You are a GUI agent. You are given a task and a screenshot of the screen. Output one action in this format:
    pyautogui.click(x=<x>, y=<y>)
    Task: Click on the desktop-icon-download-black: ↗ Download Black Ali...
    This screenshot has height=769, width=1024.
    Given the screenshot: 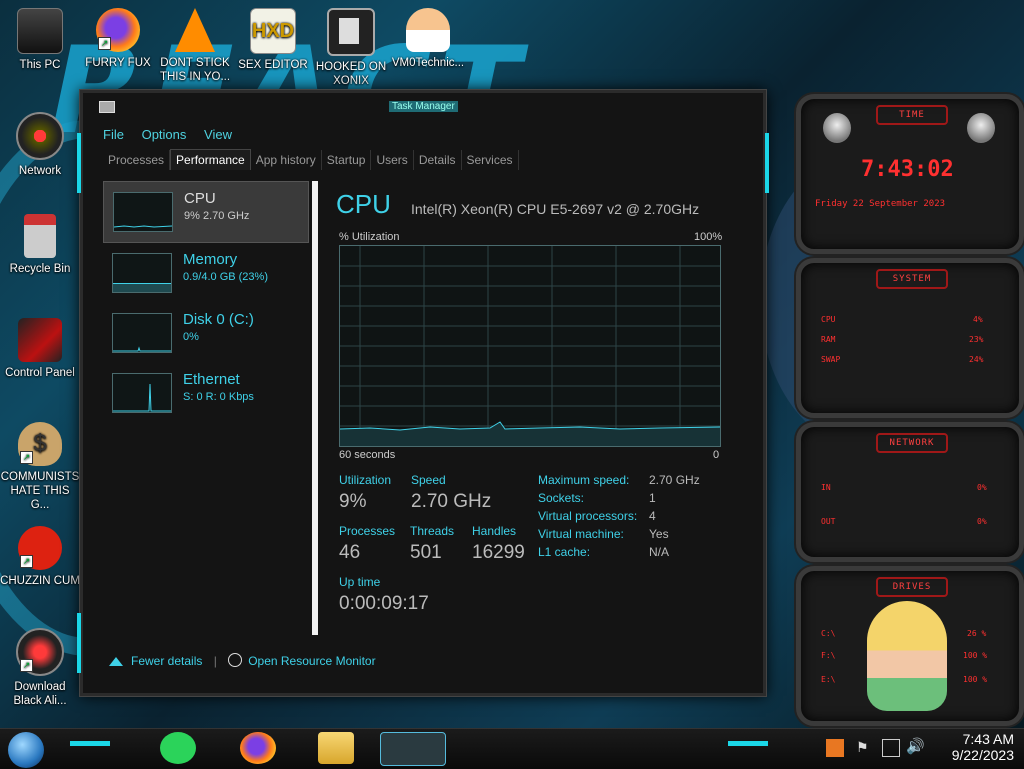 What is the action you would take?
    pyautogui.click(x=40, y=668)
    